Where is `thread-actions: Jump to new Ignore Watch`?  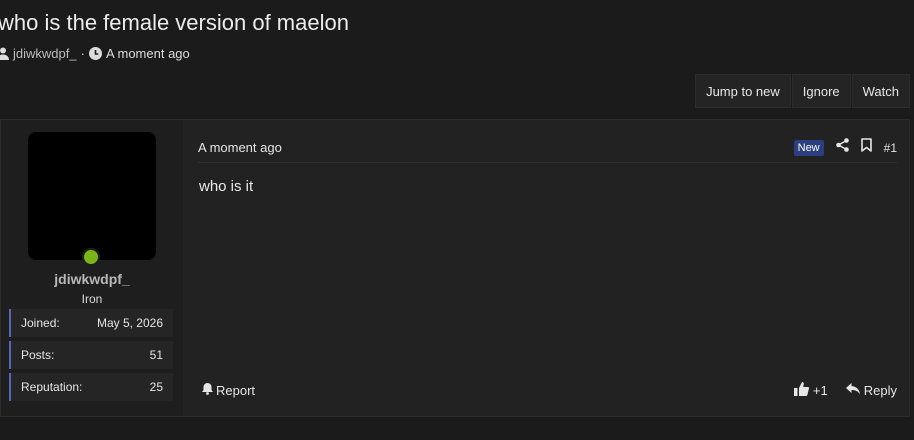 thread-actions: Jump to new Ignore Watch is located at coordinates (802, 91).